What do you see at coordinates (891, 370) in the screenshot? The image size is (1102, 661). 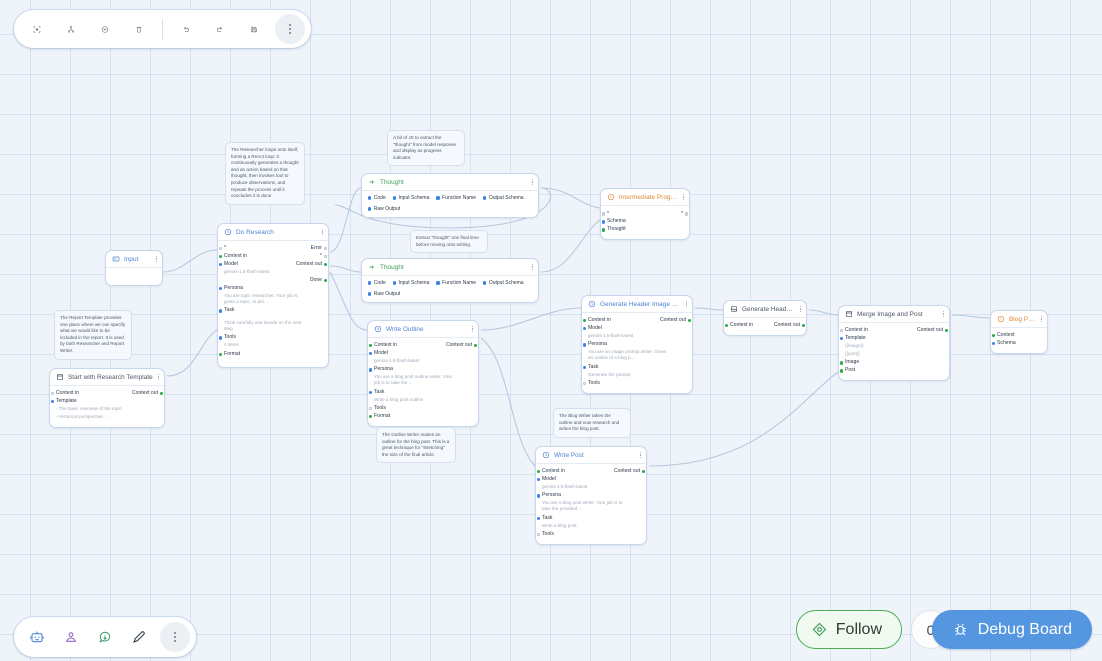 I see `port-row: Post` at bounding box center [891, 370].